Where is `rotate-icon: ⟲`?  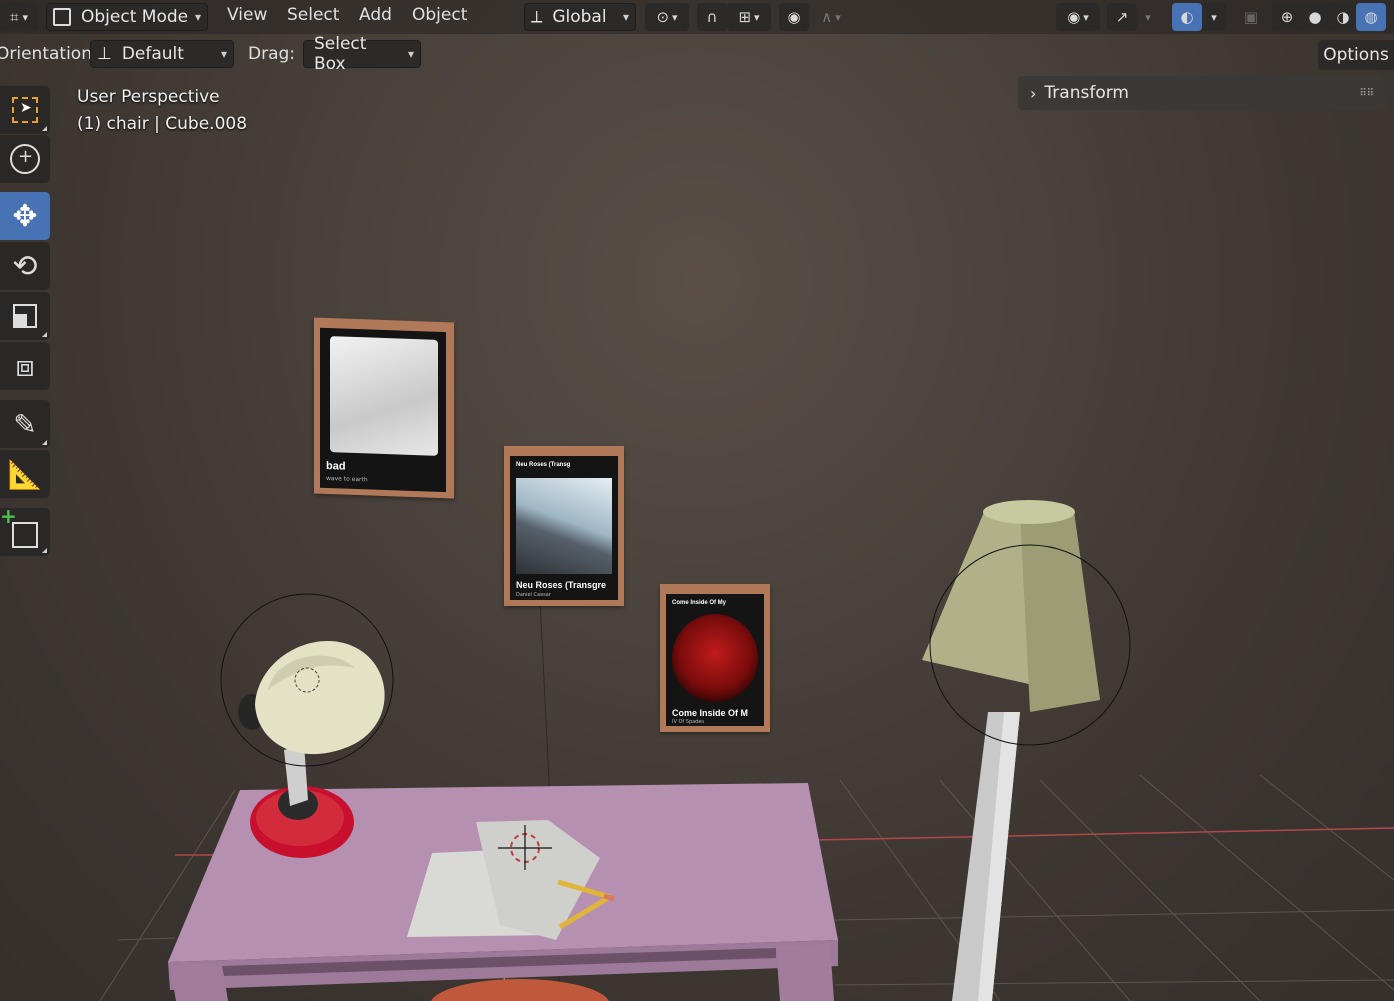
rotate-icon: ⟲ is located at coordinates (25, 266).